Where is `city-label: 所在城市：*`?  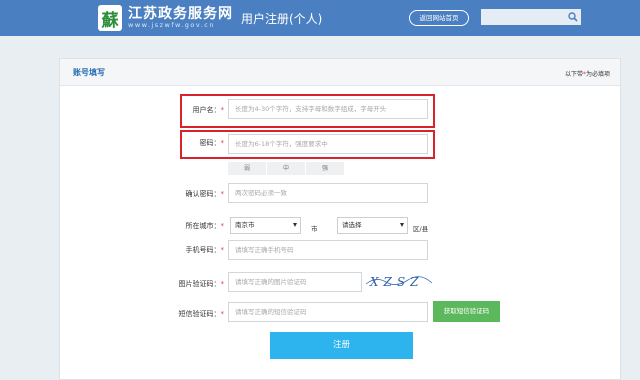 city-label: 所在城市：* is located at coordinates (205, 226).